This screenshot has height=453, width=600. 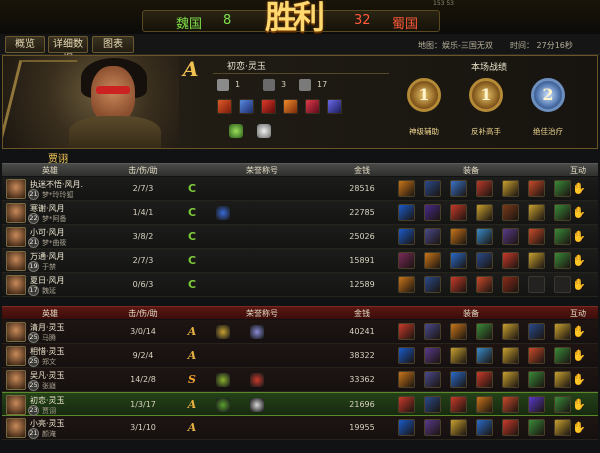 What do you see at coordinates (269, 84) in the screenshot?
I see `skull-icon` at bounding box center [269, 84].